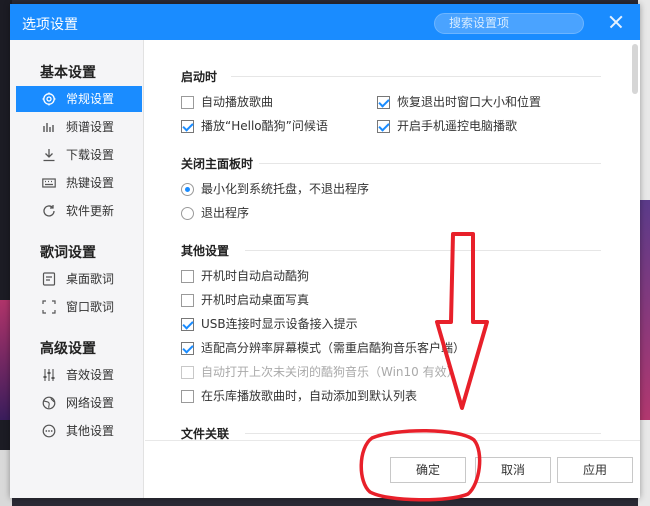  What do you see at coordinates (255, 300) in the screenshot?
I see `option-label: 开机时启动桌面写真` at bounding box center [255, 300].